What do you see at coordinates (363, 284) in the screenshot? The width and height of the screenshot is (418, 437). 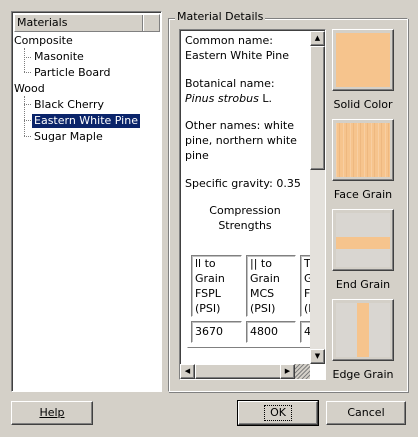 I see `end-grain-label: End Grain` at bounding box center [363, 284].